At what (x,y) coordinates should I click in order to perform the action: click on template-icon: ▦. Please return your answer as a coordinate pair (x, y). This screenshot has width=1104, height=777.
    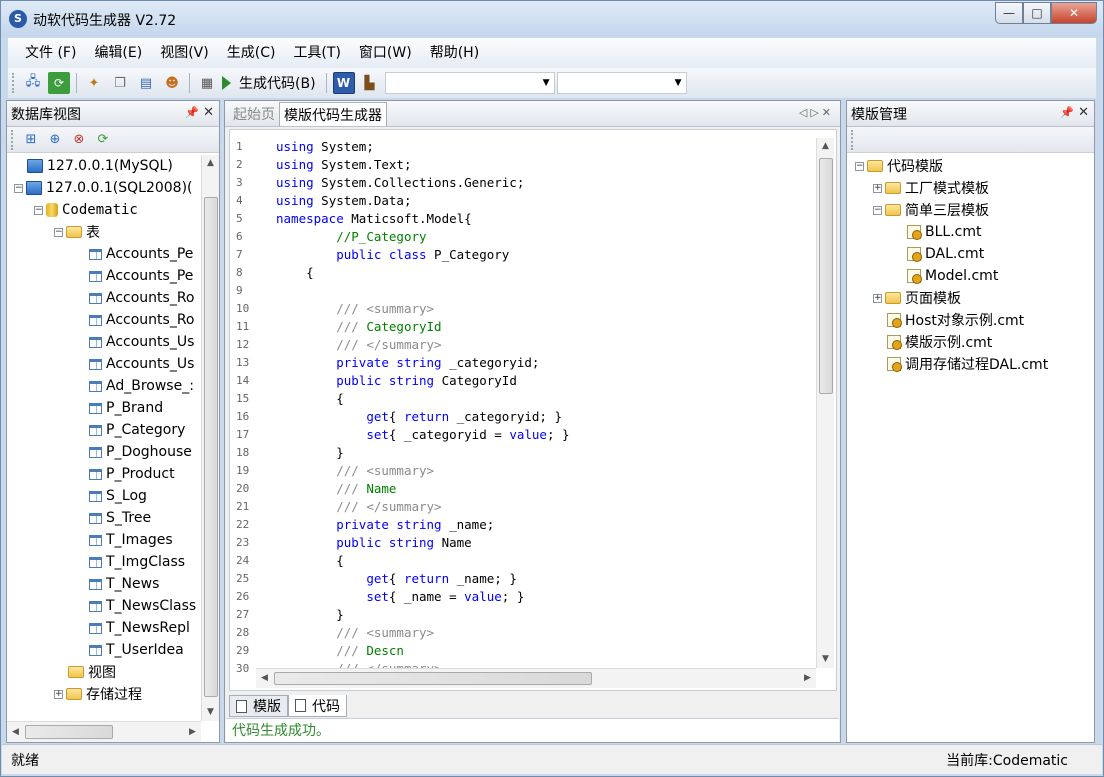
    Looking at the image, I should click on (207, 83).